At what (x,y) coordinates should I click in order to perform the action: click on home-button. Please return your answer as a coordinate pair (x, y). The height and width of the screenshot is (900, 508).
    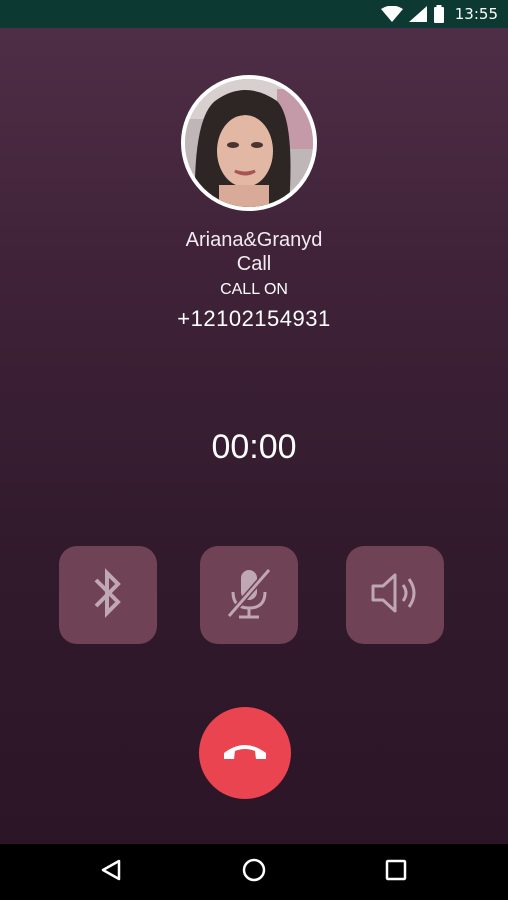
    Looking at the image, I should click on (254, 872).